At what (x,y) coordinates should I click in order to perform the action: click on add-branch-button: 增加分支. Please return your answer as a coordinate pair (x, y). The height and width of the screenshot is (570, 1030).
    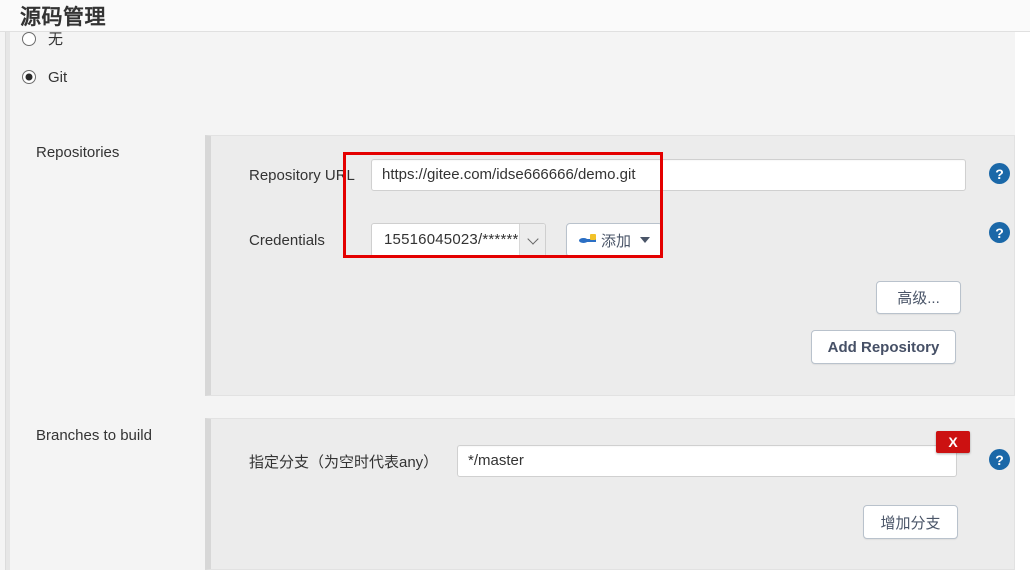
    Looking at the image, I should click on (910, 522).